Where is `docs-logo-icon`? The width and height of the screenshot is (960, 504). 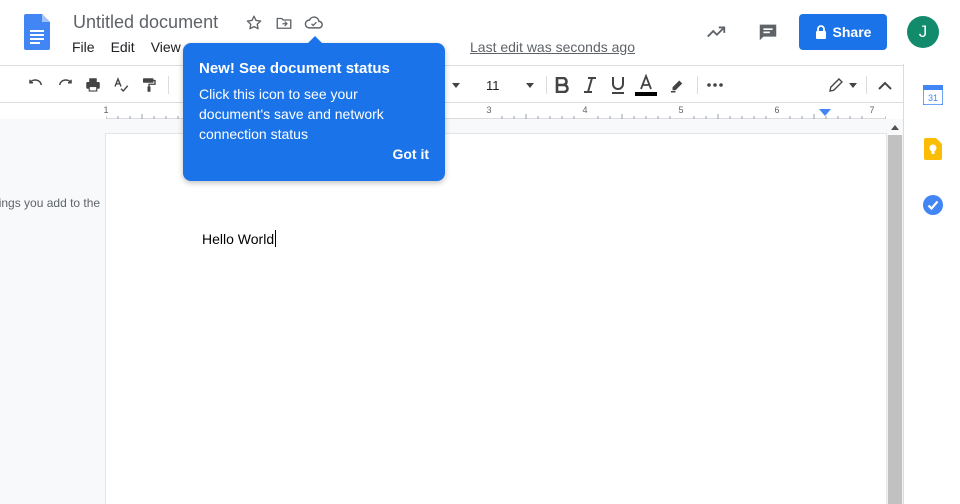 docs-logo-icon is located at coordinates (37, 32).